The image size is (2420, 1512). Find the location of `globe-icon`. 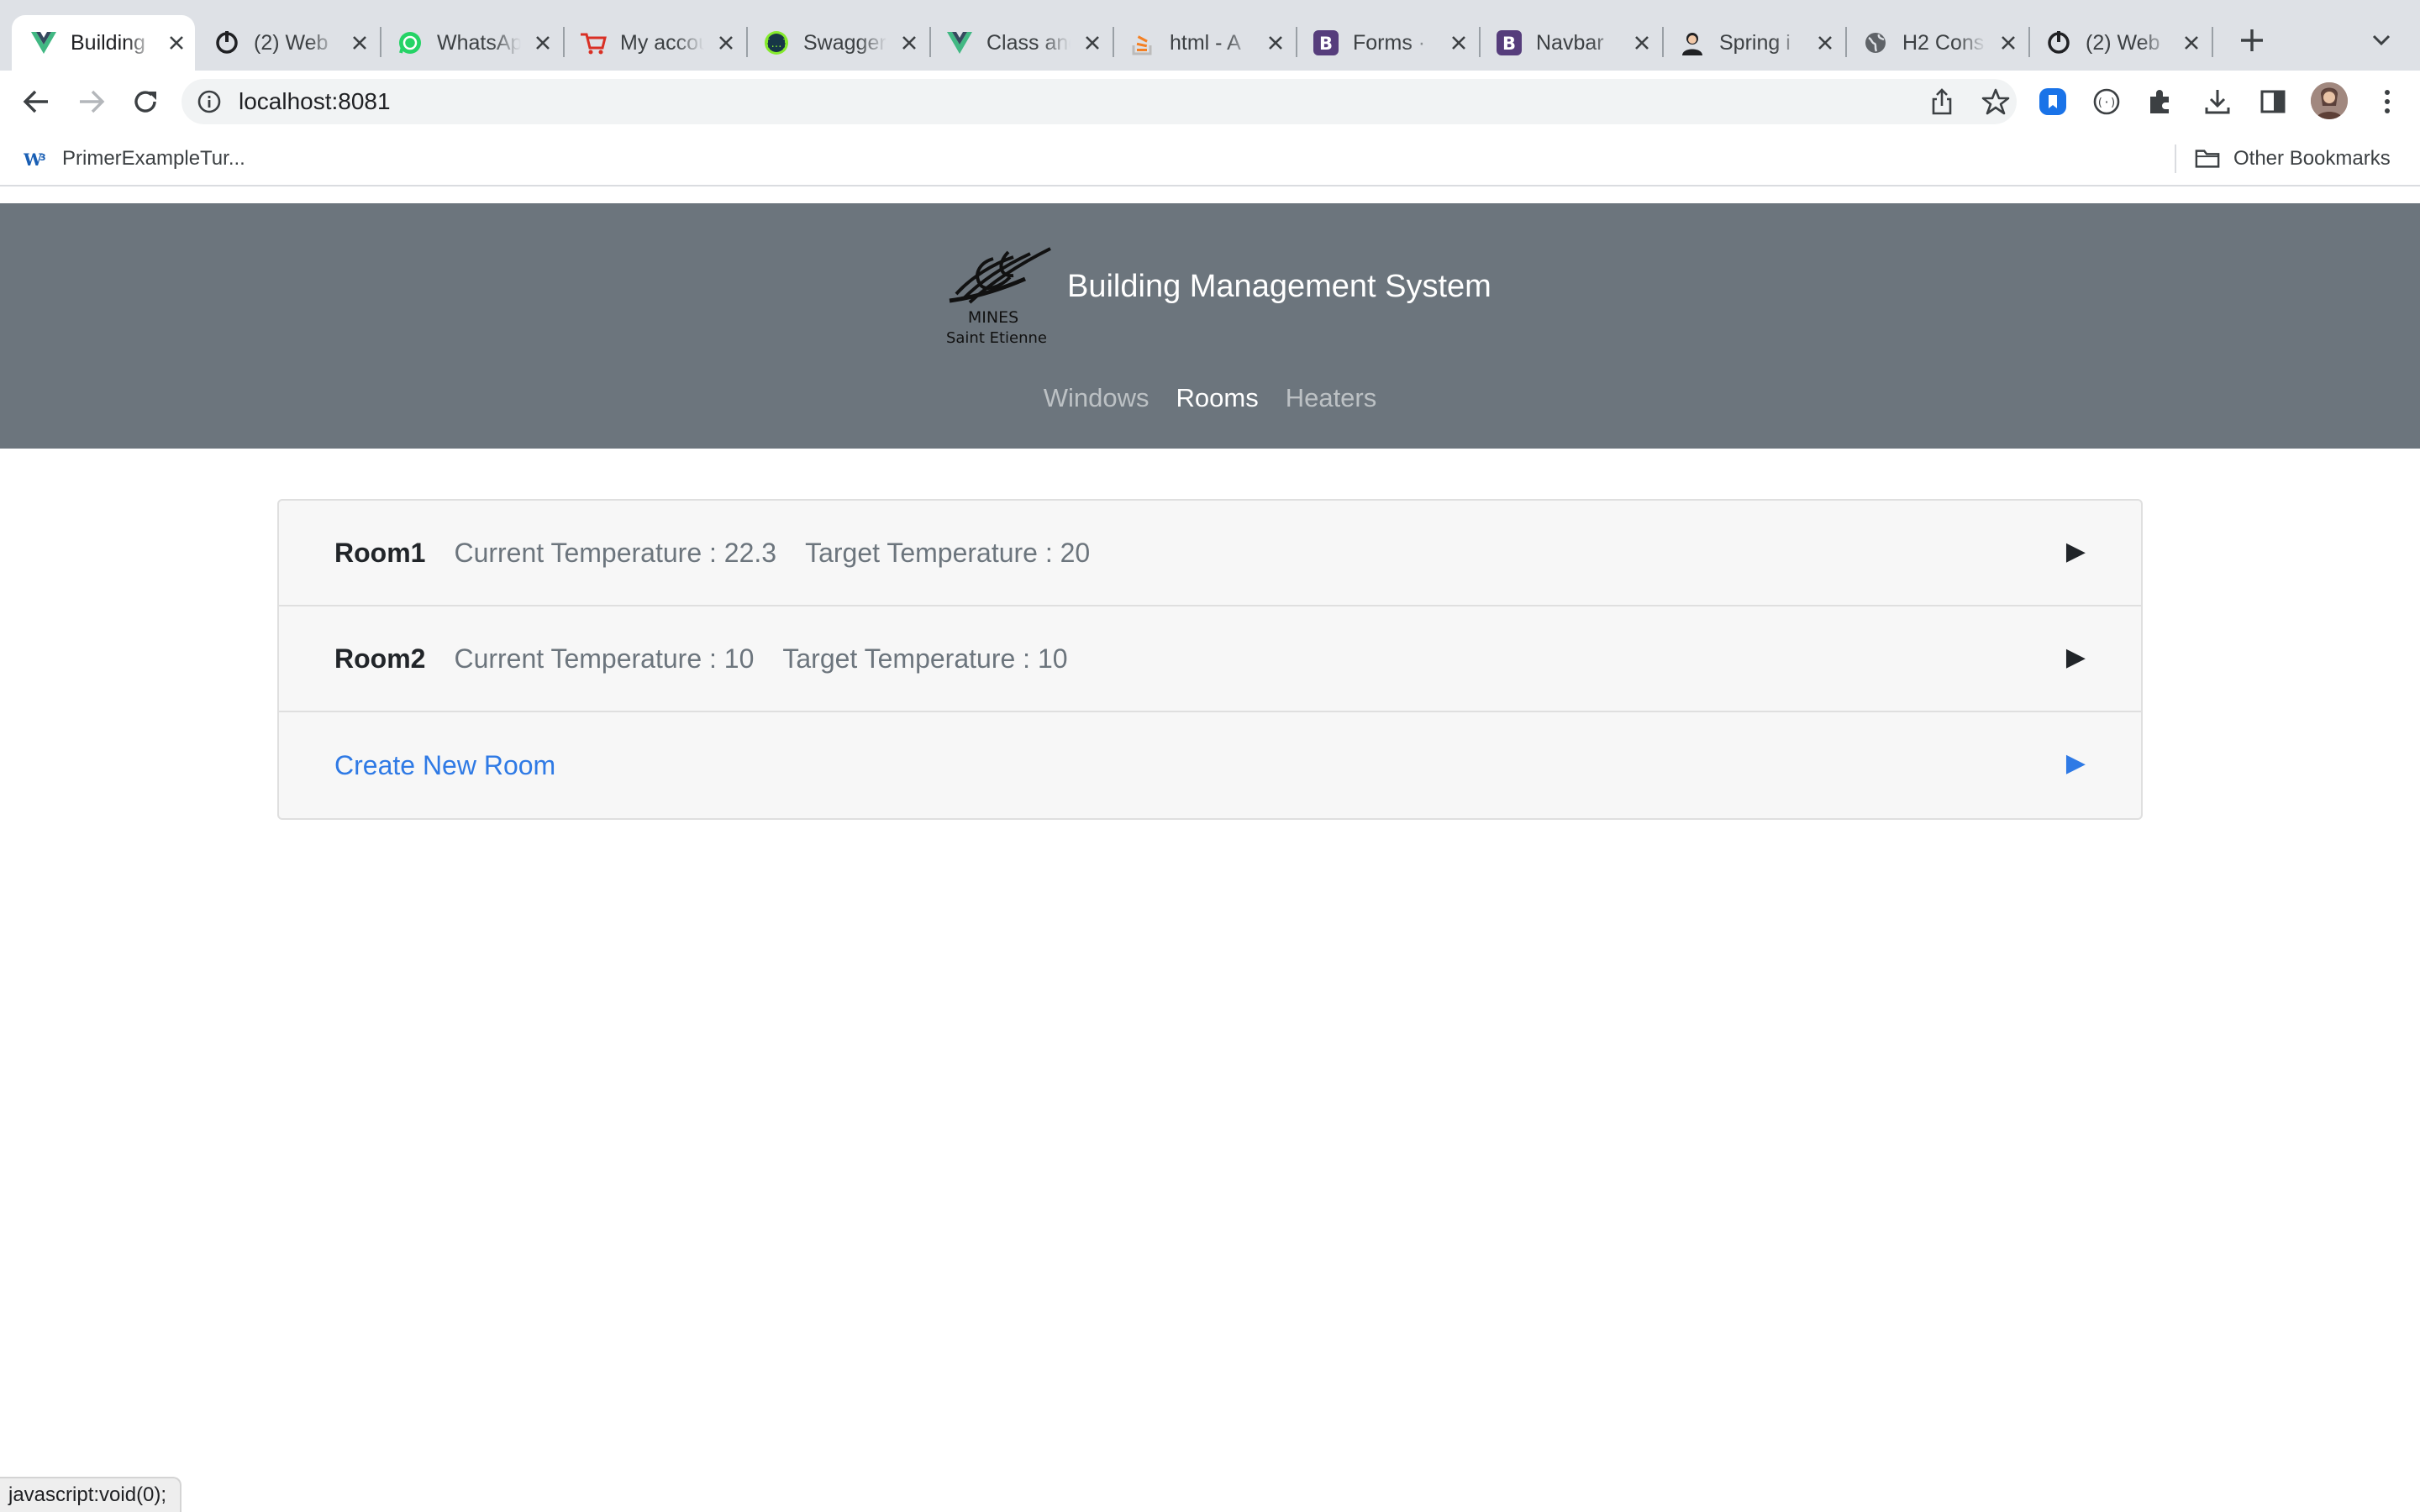

globe-icon is located at coordinates (1875, 42).